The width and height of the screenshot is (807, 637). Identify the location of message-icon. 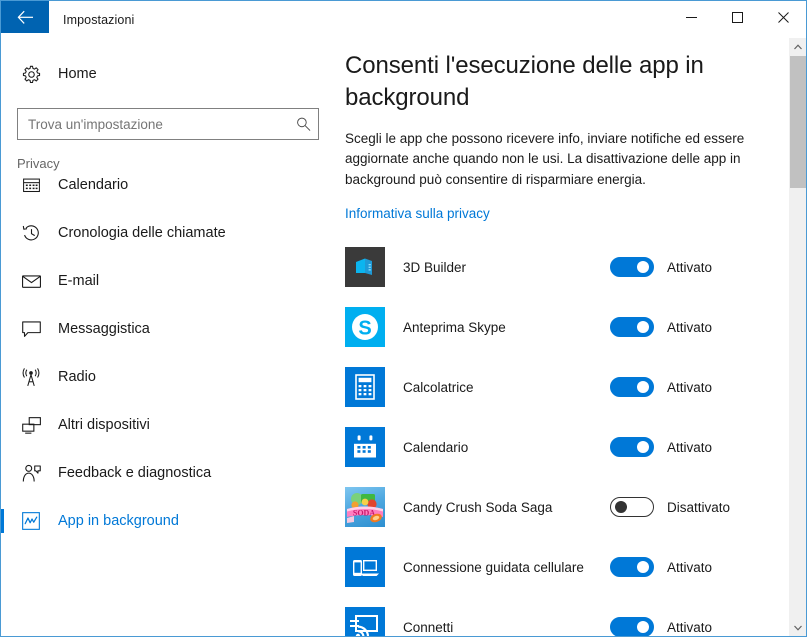
(31, 329).